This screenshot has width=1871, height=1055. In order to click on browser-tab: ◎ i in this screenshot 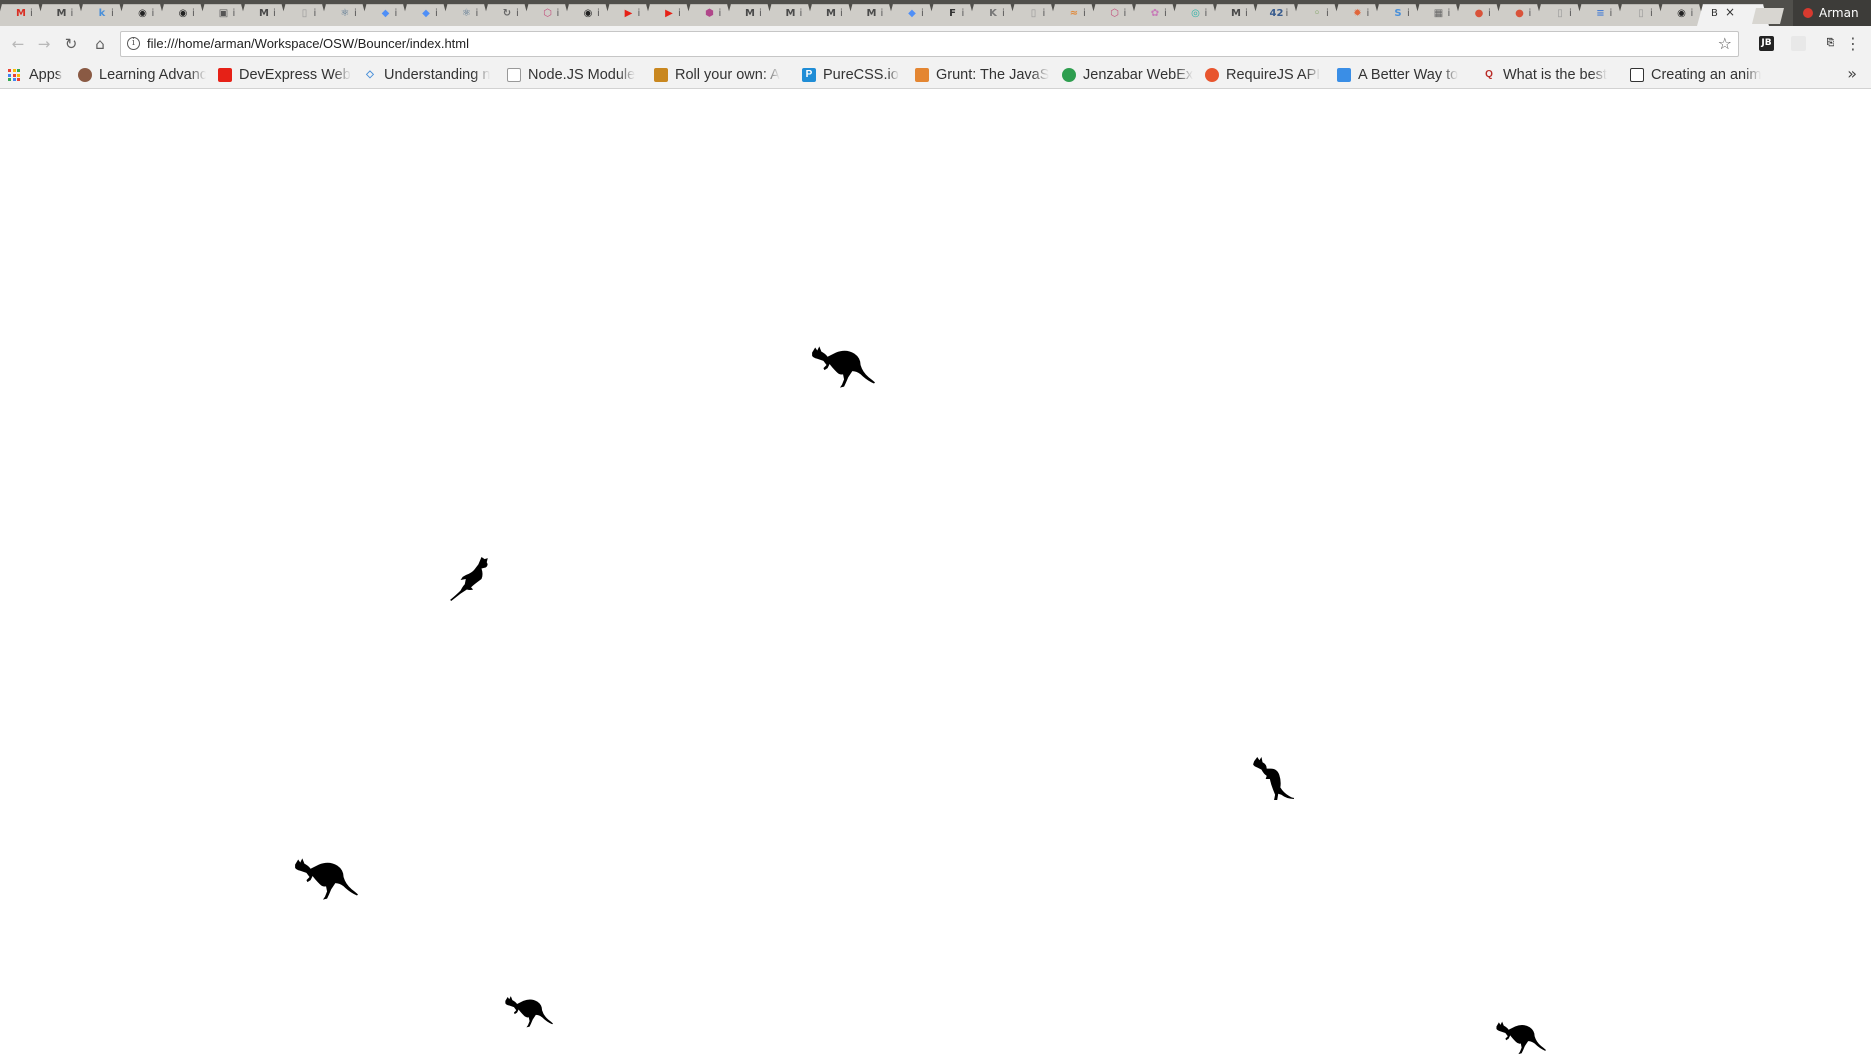, I will do `click(1195, 13)`.